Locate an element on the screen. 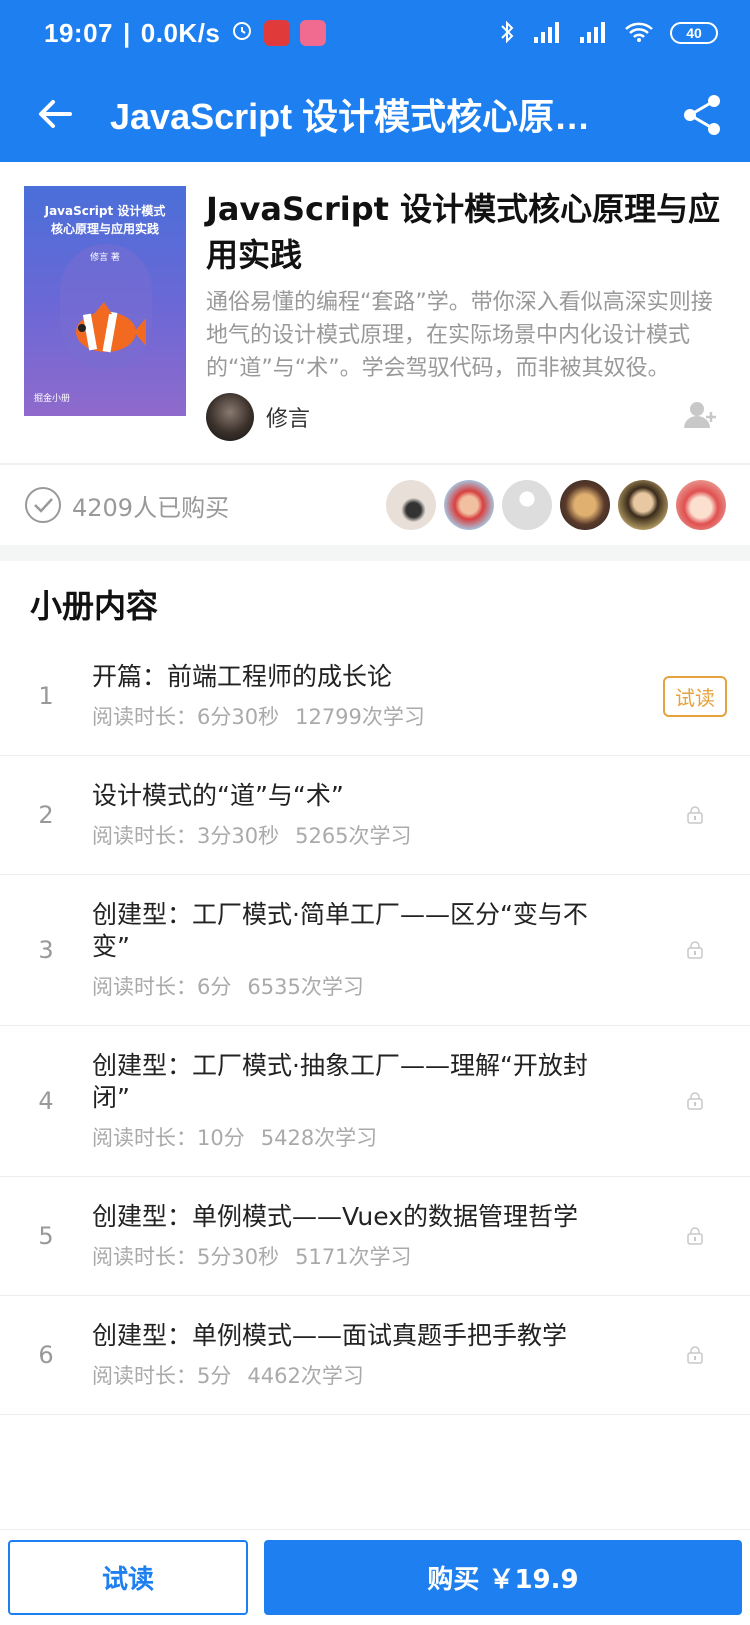  chapter-title: 开篇：前端工程师的成长论 is located at coordinates (242, 676).